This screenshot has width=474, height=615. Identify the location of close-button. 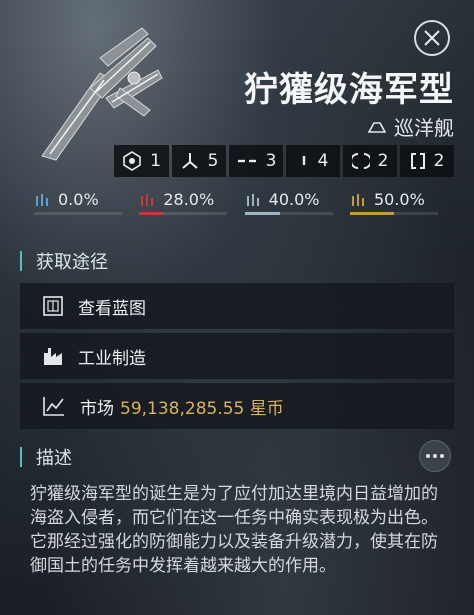
(432, 38).